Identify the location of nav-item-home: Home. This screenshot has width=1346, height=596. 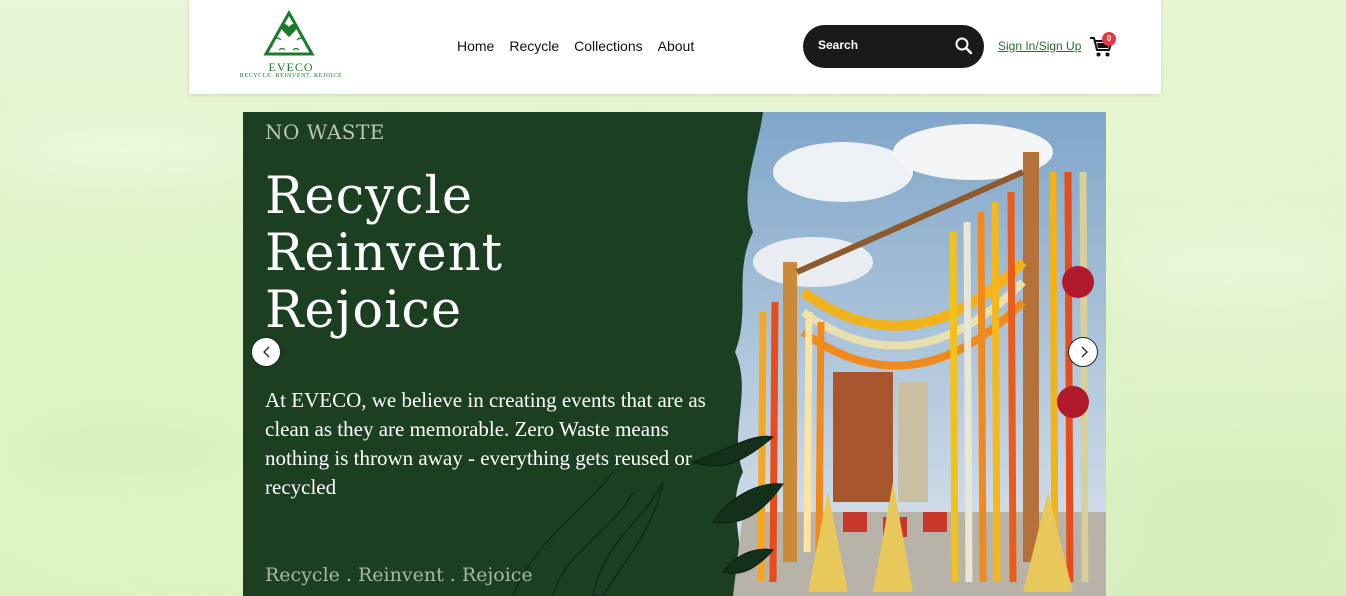
(475, 46).